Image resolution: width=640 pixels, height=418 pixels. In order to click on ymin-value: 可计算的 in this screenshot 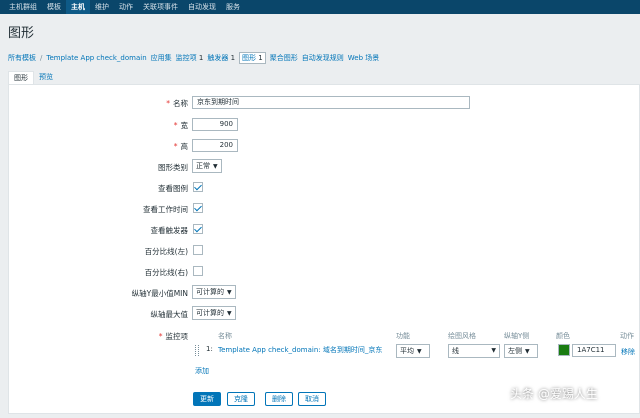, I will do `click(210, 292)`.